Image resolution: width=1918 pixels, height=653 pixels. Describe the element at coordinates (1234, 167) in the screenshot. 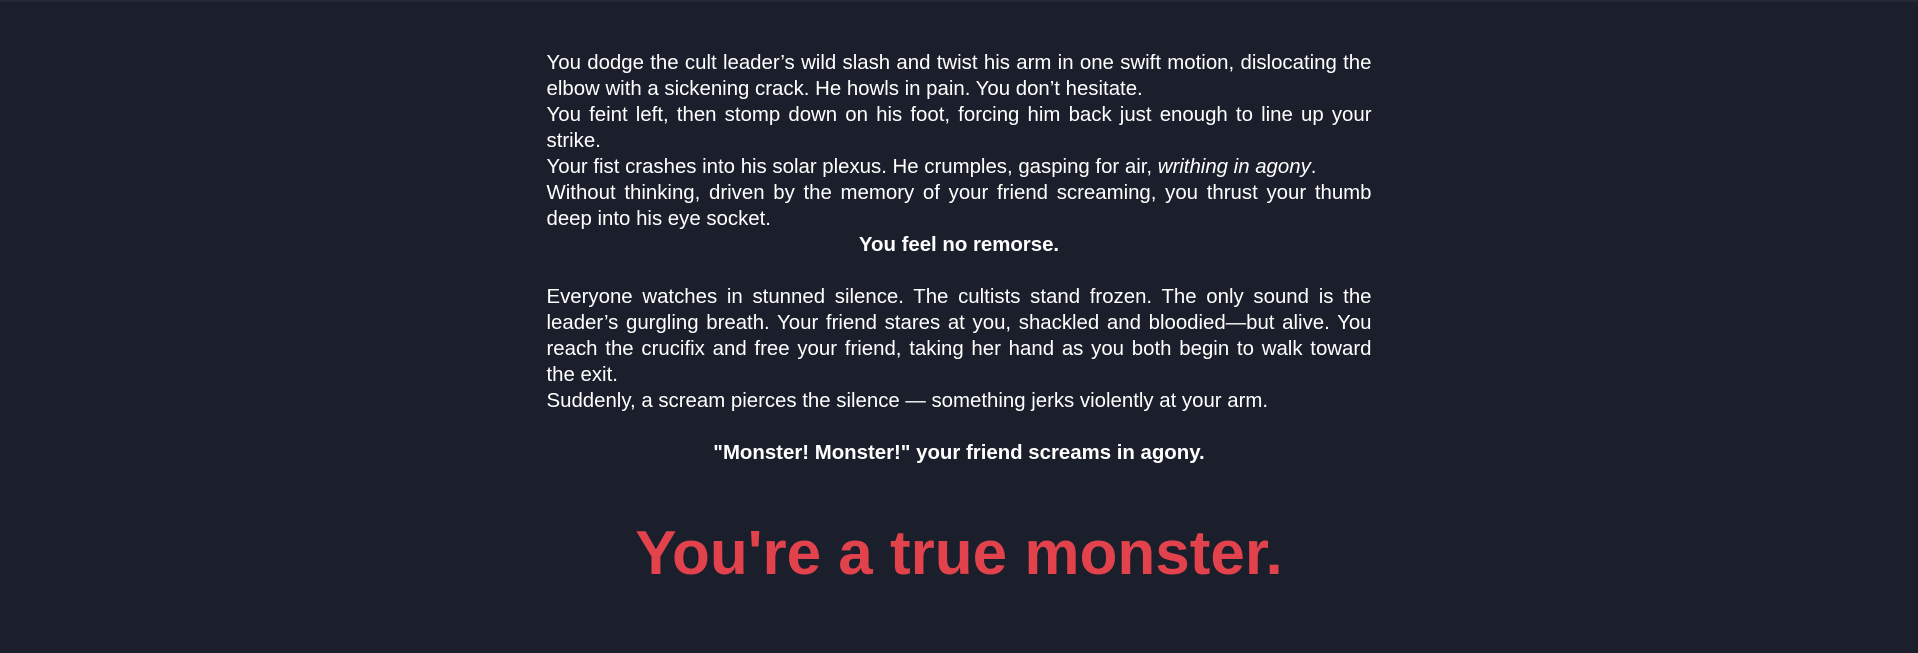

I see `story-paragraph-3-emphasis: writhing in agony` at that location.